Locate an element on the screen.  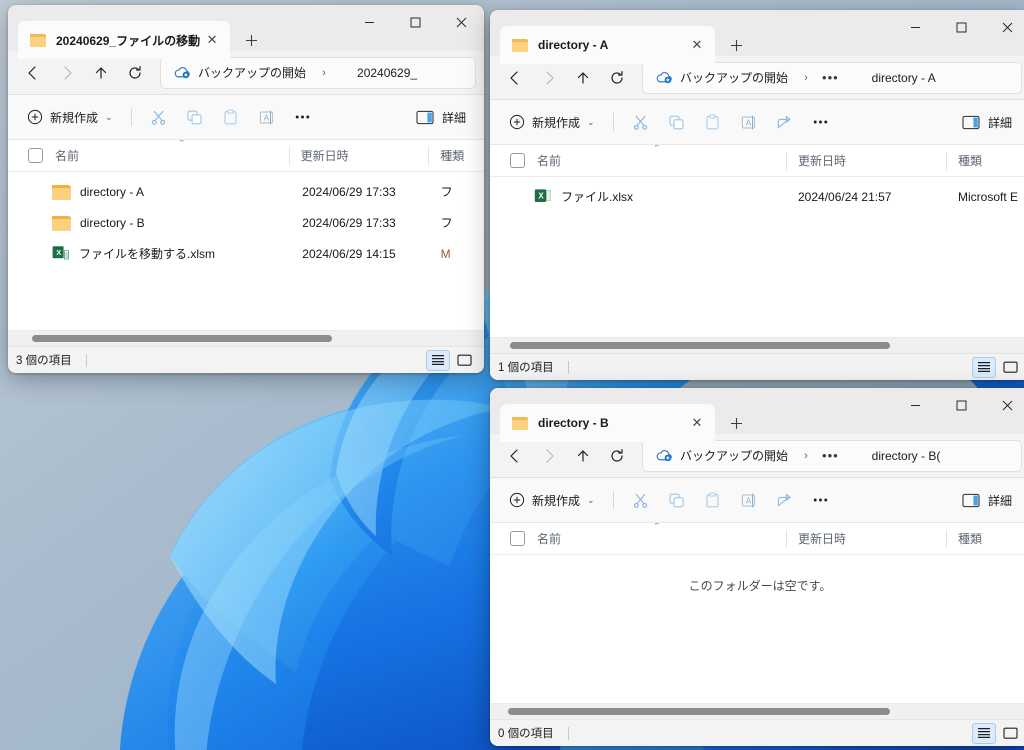
address-bar: バックアップの開始 › ••• directory - B( is located at coordinates (832, 455).